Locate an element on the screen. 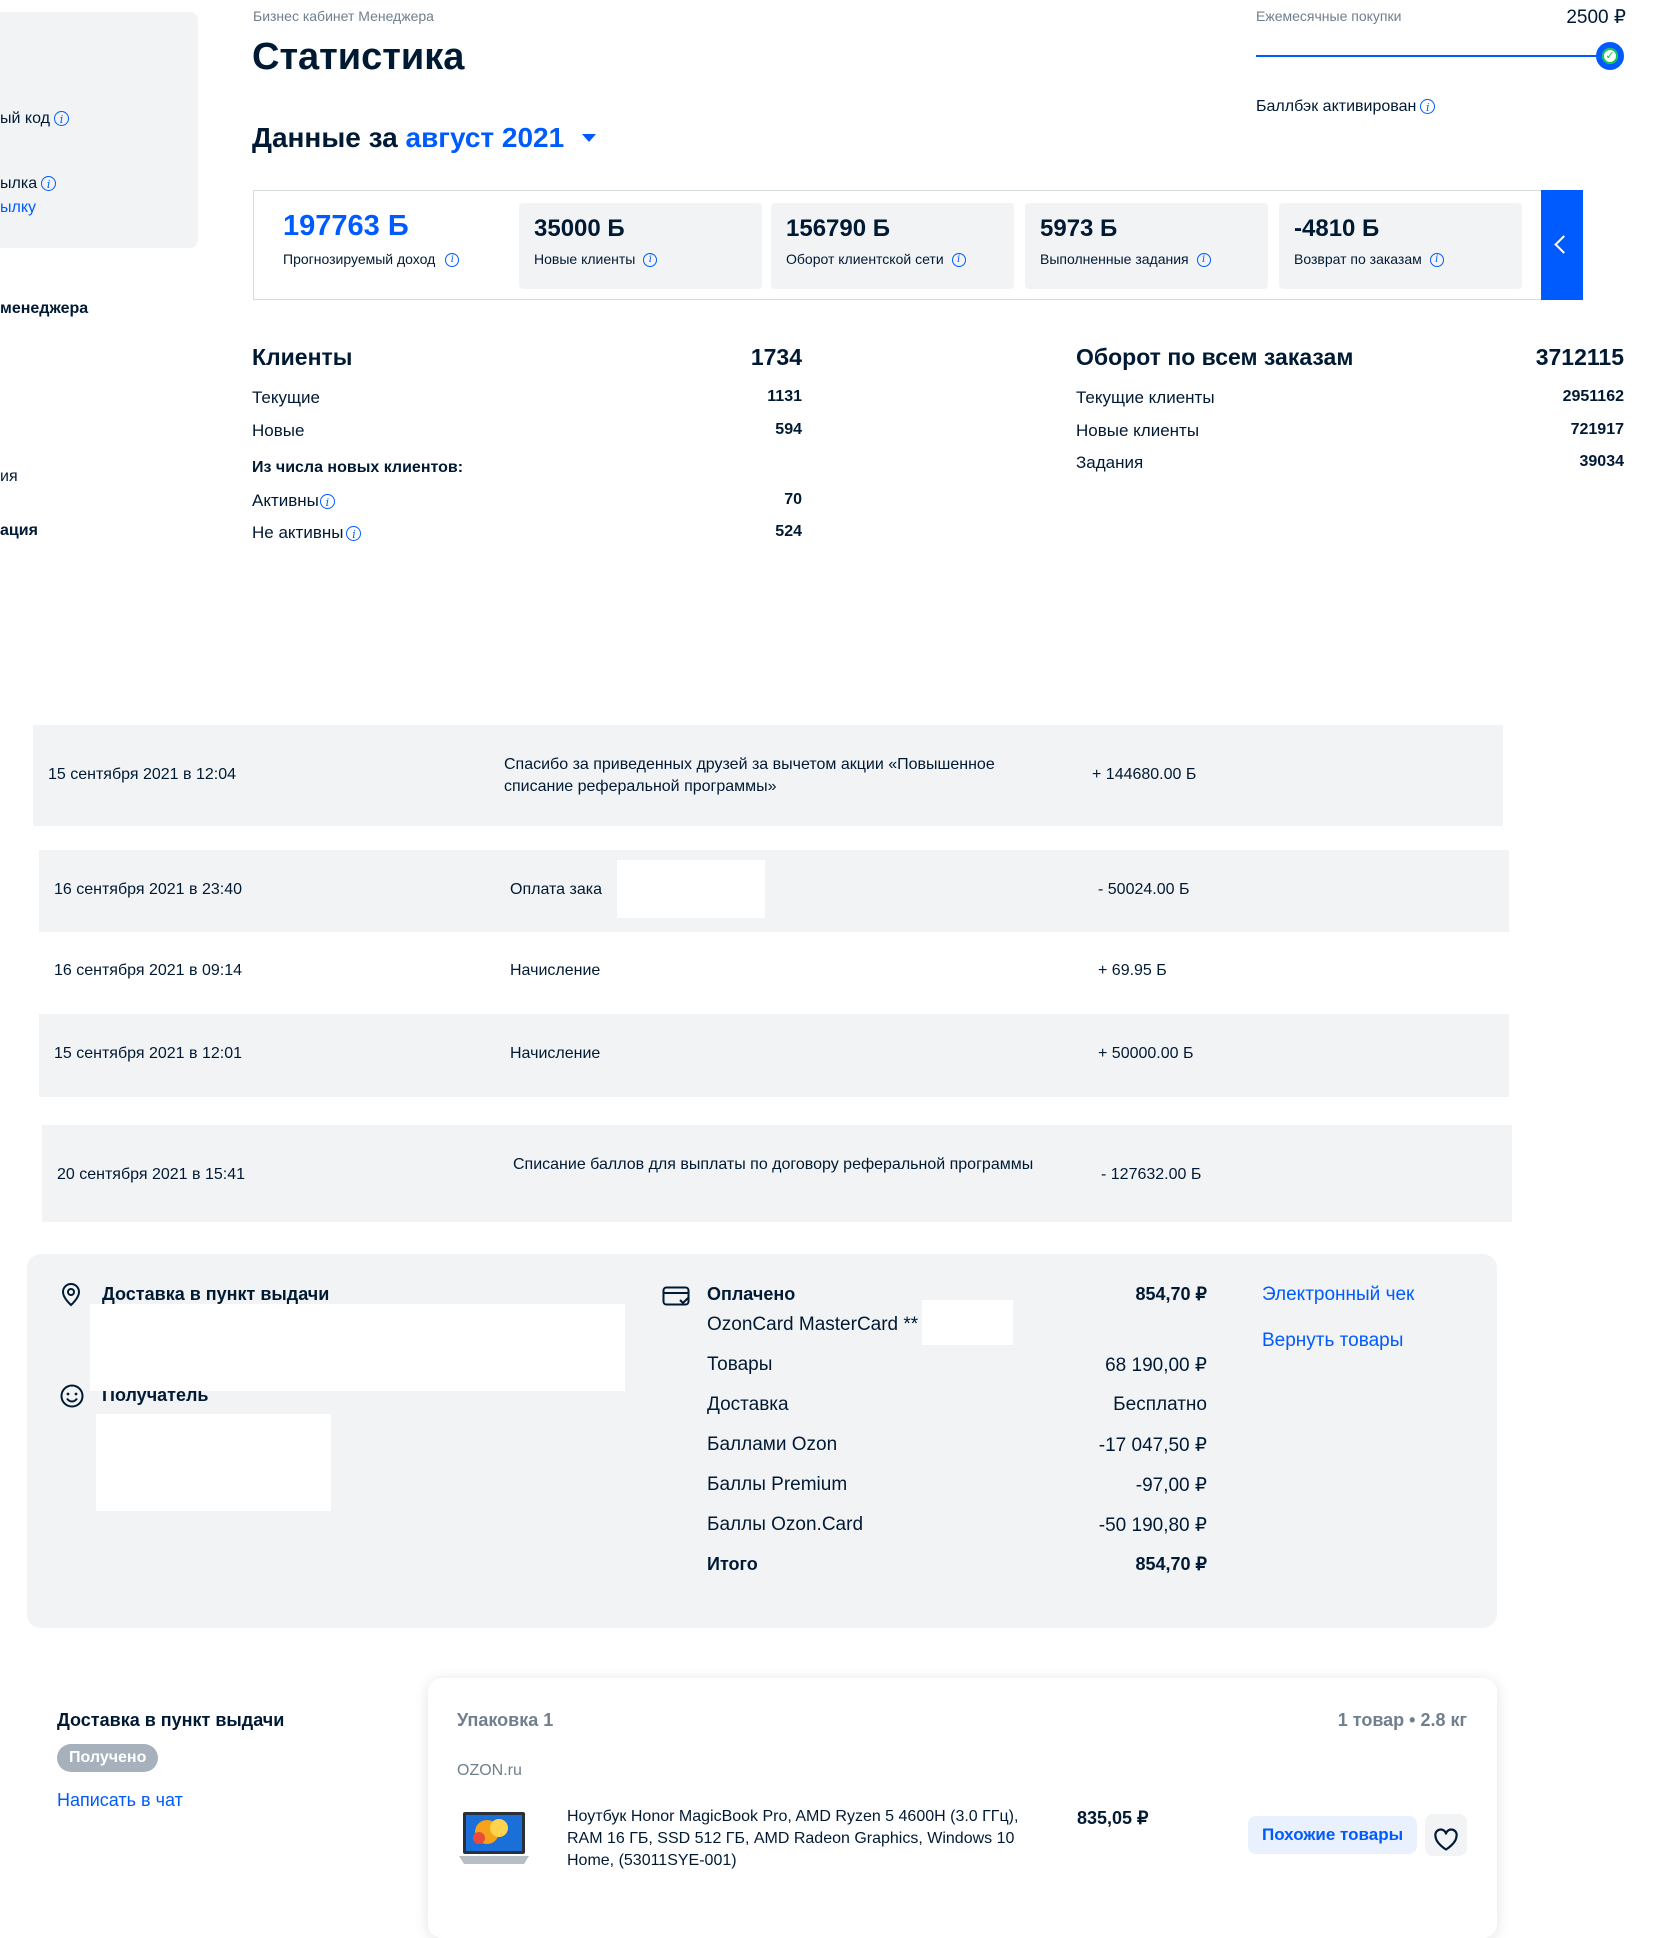 The height and width of the screenshot is (1938, 1666). turnover-current-value: 2951162 is located at coordinates (1593, 396).